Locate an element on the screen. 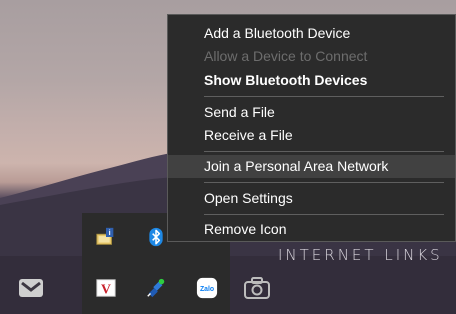 This screenshot has height=314, width=456. menu-item-receive-file: Receive a File is located at coordinates (311, 135).